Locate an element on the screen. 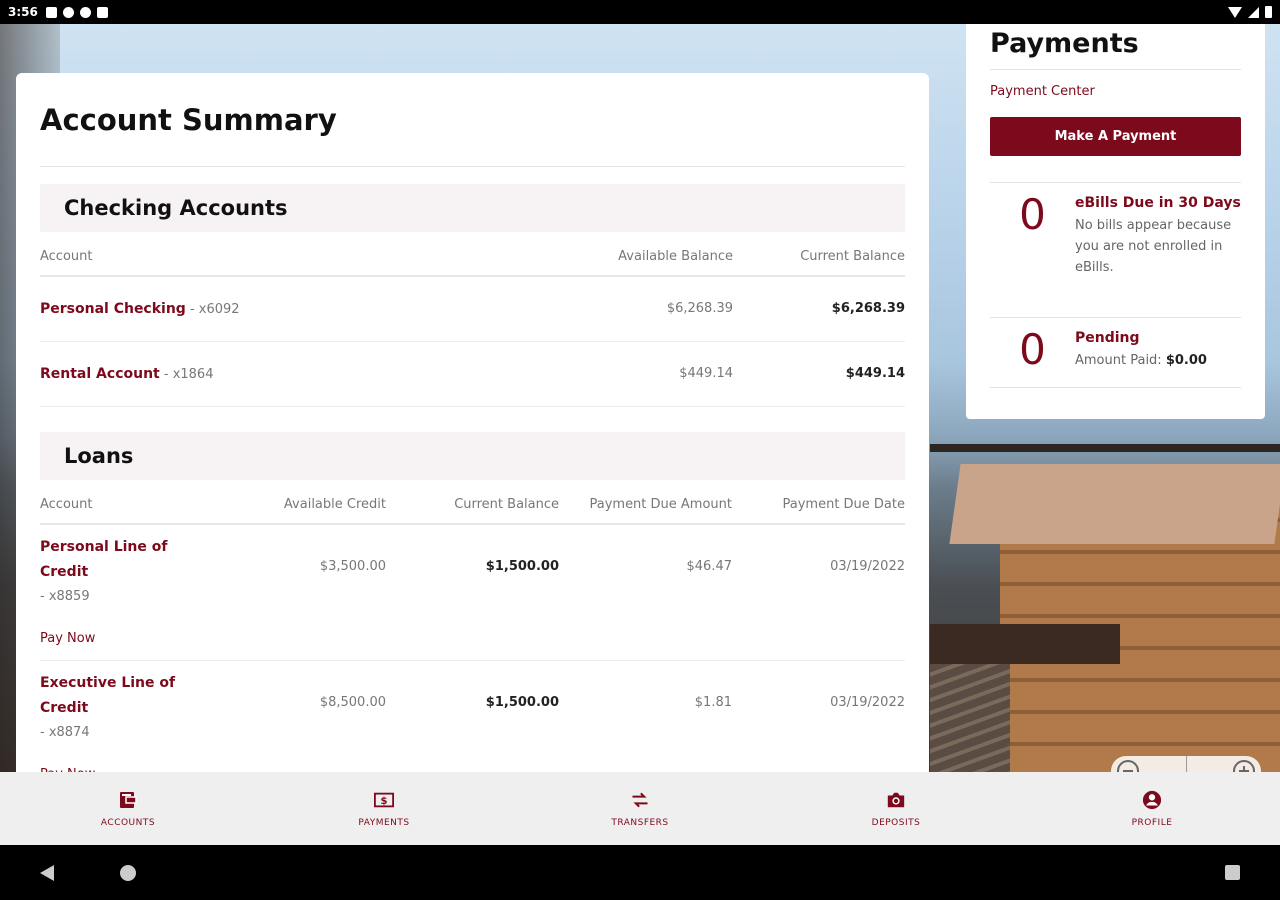  available-balance: $6,268.39 is located at coordinates (623, 309).